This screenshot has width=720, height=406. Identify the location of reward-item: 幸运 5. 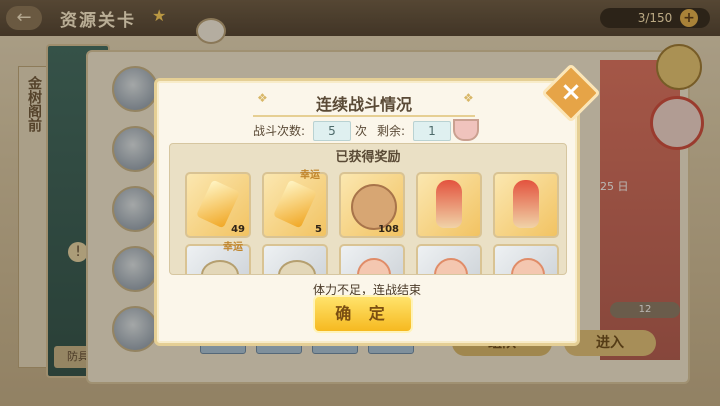
(295, 204).